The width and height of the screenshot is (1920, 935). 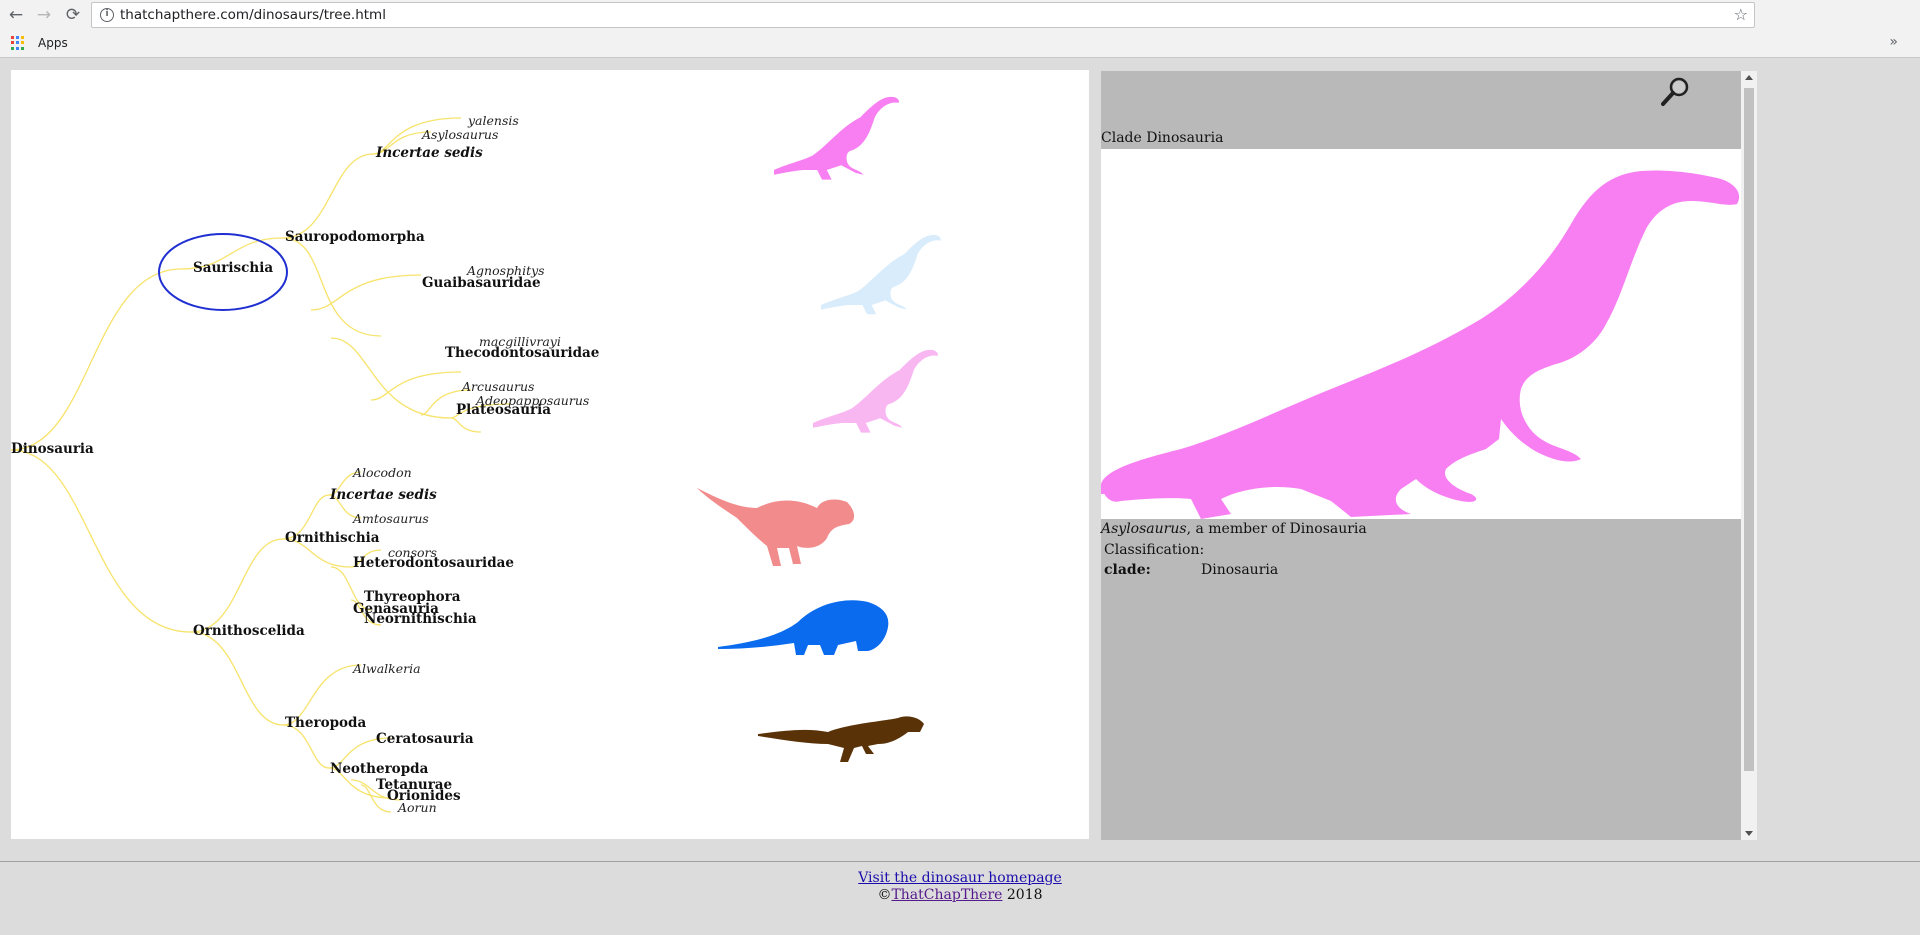 I want to click on back-arrow-icon: ←, so click(x=16, y=15).